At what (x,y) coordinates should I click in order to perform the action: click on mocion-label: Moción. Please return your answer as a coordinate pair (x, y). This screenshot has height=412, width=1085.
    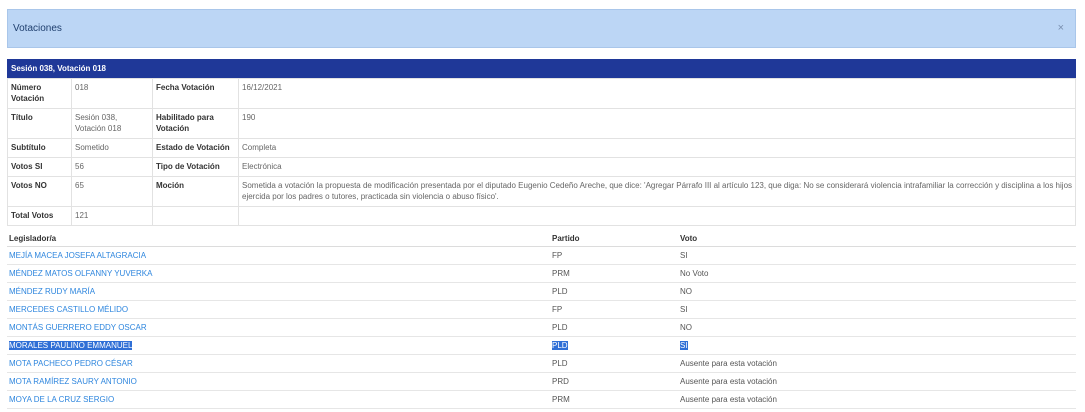
    Looking at the image, I should click on (195, 191).